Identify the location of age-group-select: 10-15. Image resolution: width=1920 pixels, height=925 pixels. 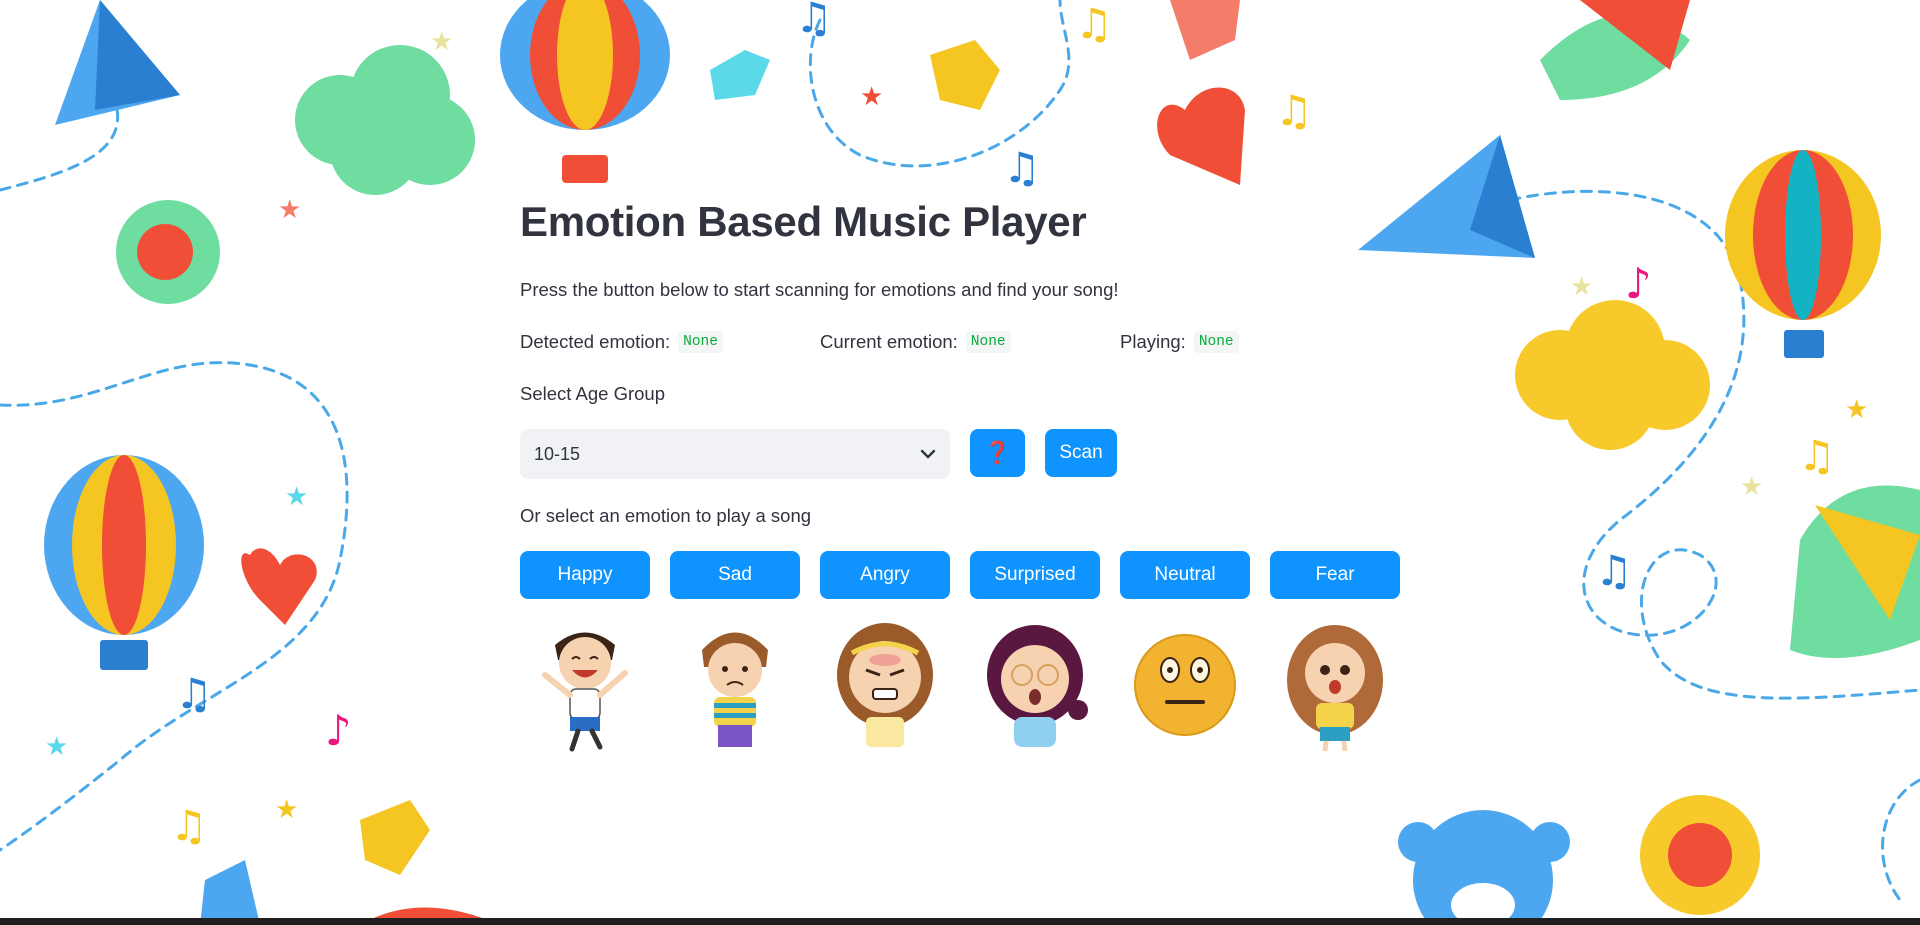
(735, 454).